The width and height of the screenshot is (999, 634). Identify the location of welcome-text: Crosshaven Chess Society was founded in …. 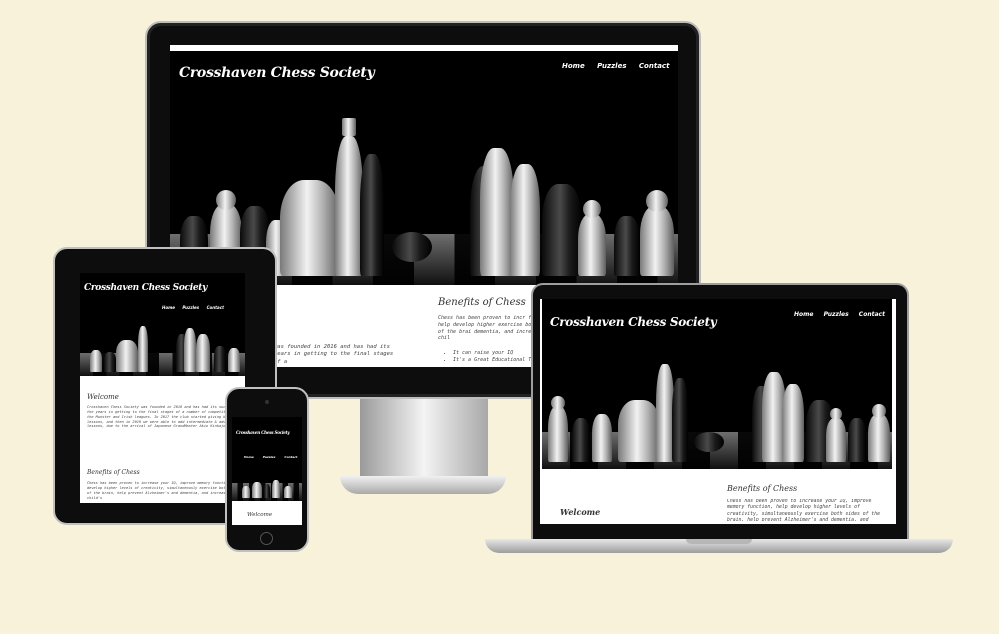
(166, 417).